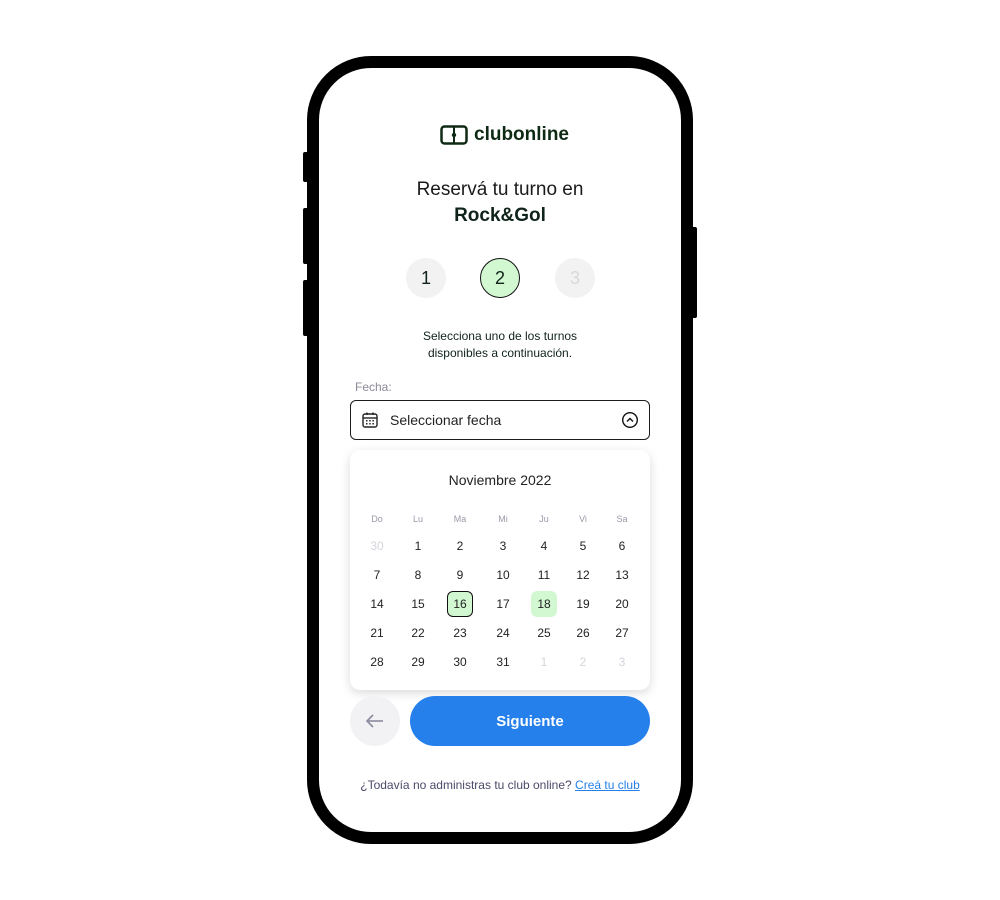  What do you see at coordinates (418, 662) in the screenshot?
I see `calendar-day: 29` at bounding box center [418, 662].